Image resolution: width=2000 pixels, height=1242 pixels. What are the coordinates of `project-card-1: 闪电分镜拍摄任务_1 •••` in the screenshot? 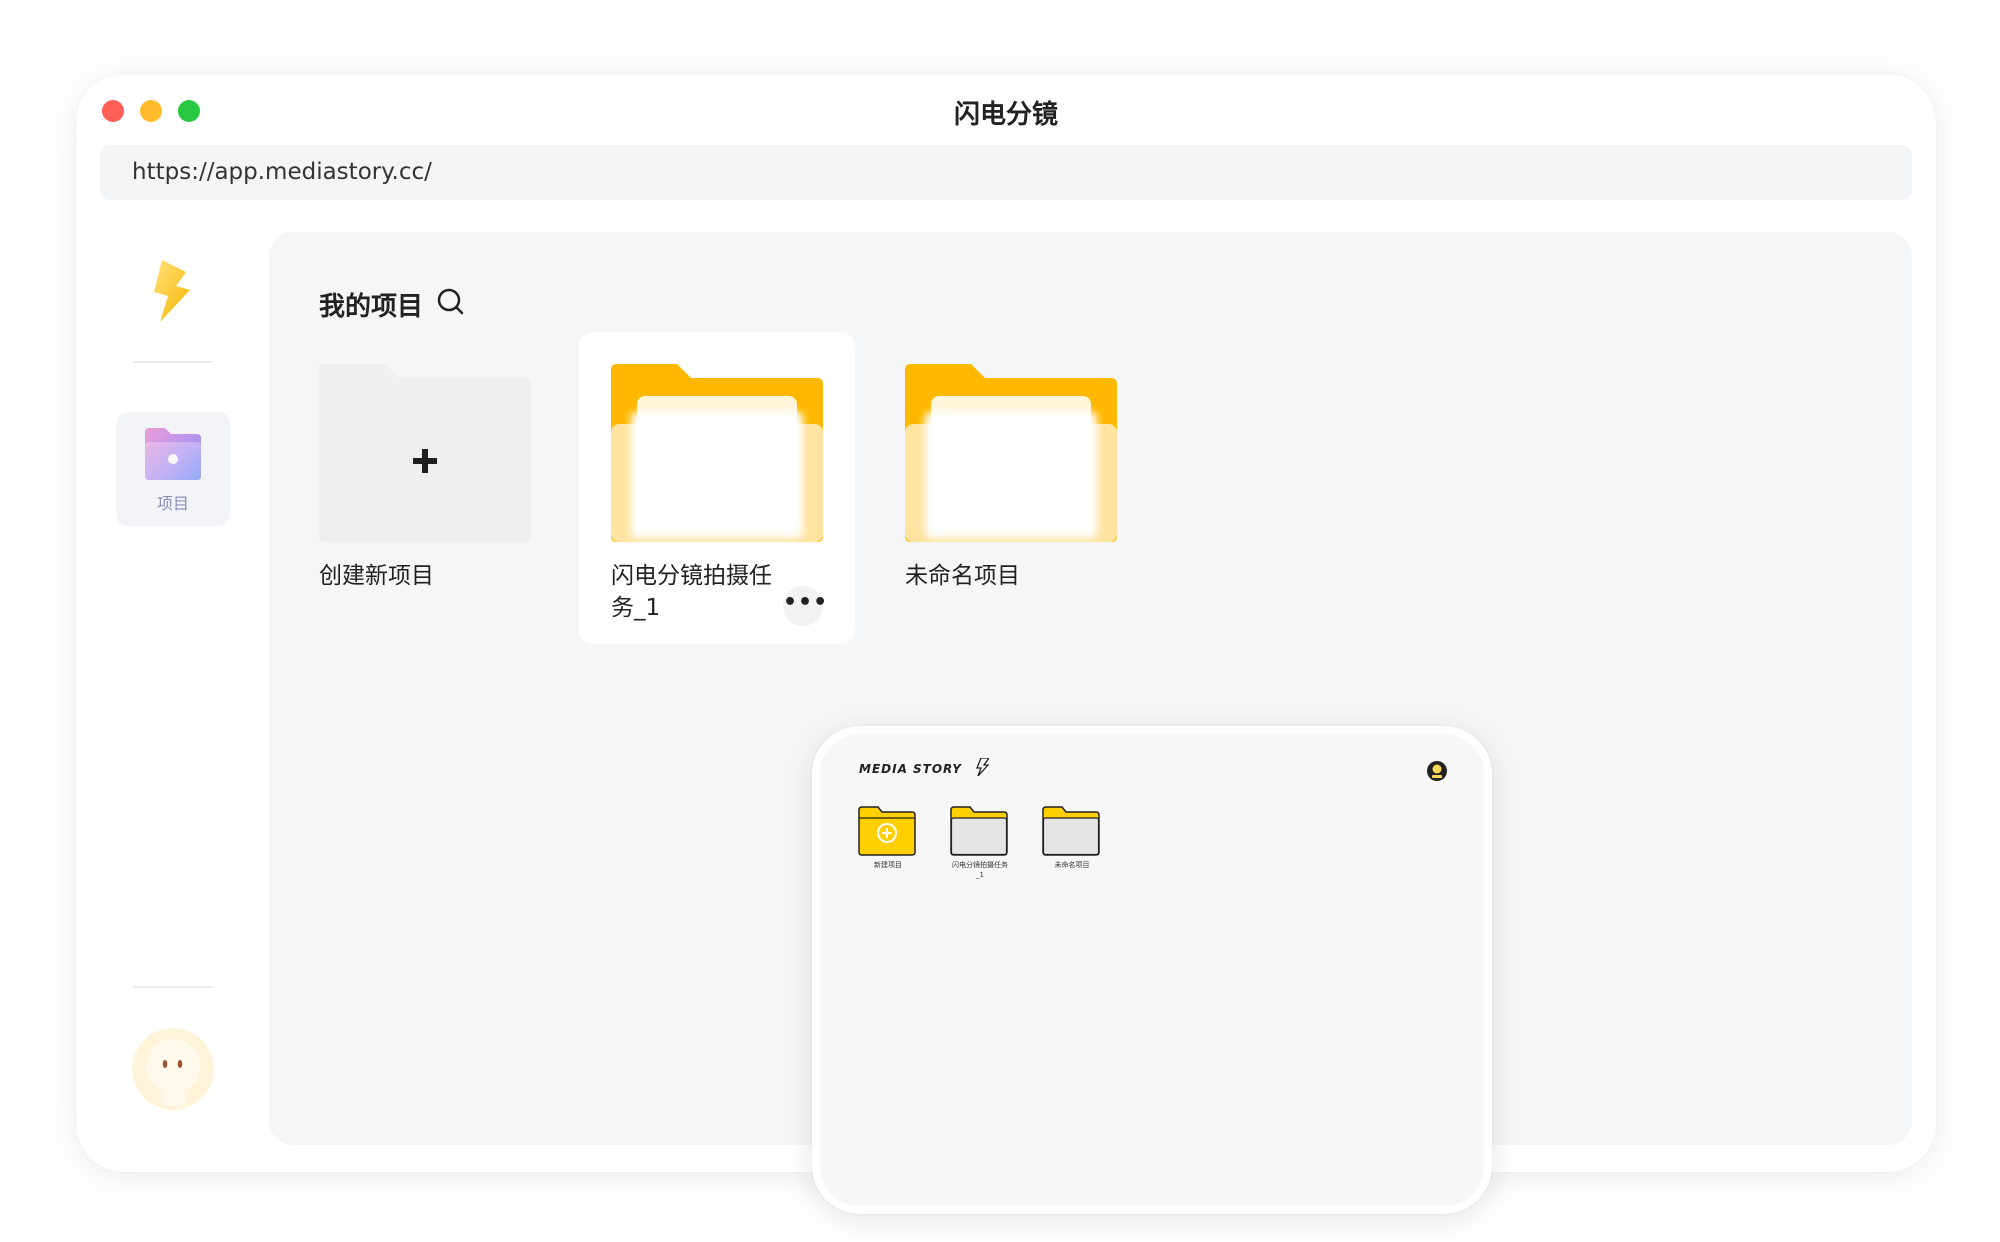 It's located at (717, 488).